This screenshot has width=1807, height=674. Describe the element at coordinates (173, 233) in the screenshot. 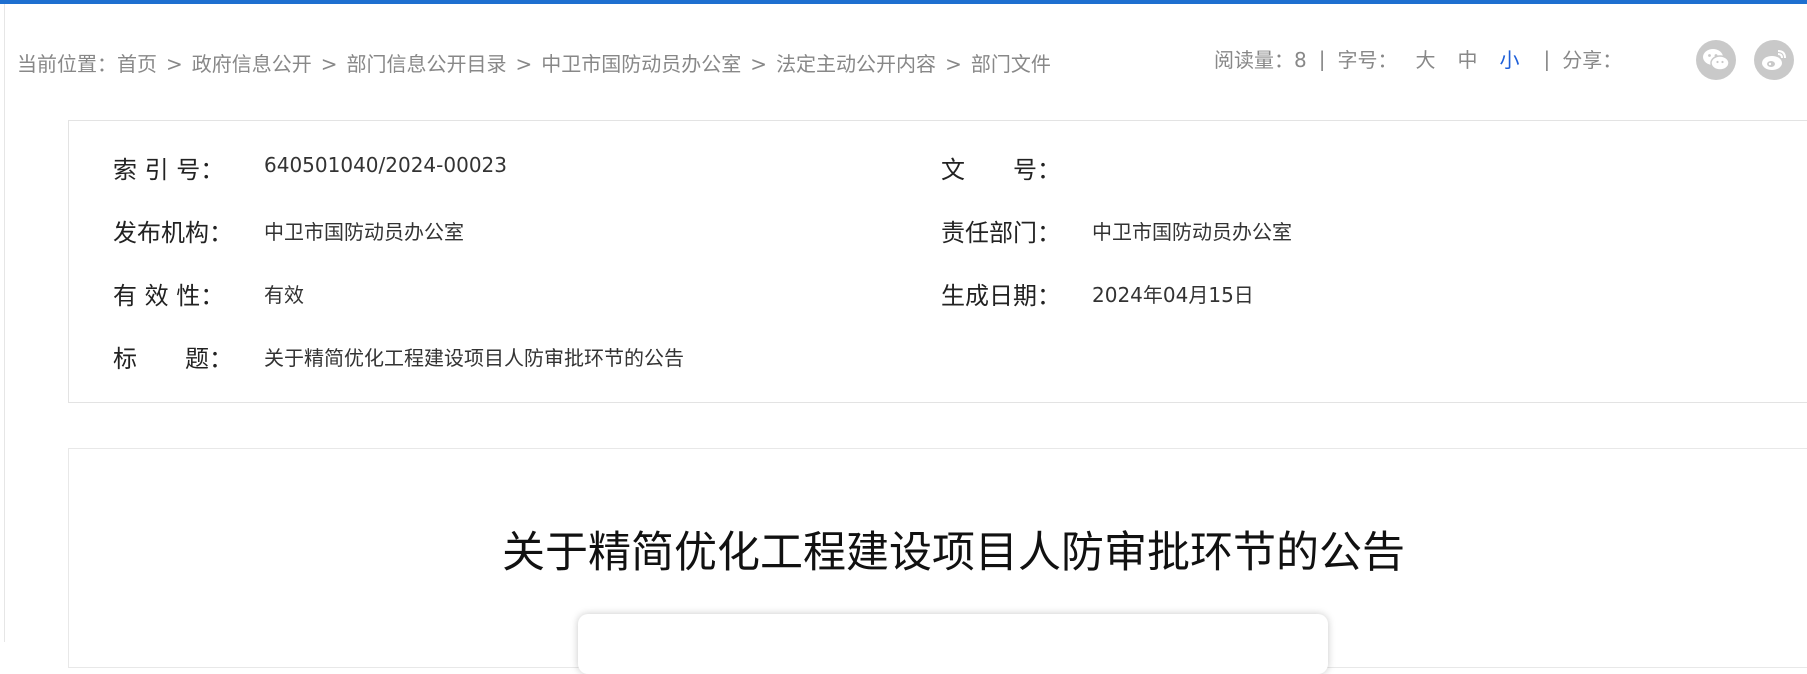

I see `publisher-label: 发布机构：` at that location.